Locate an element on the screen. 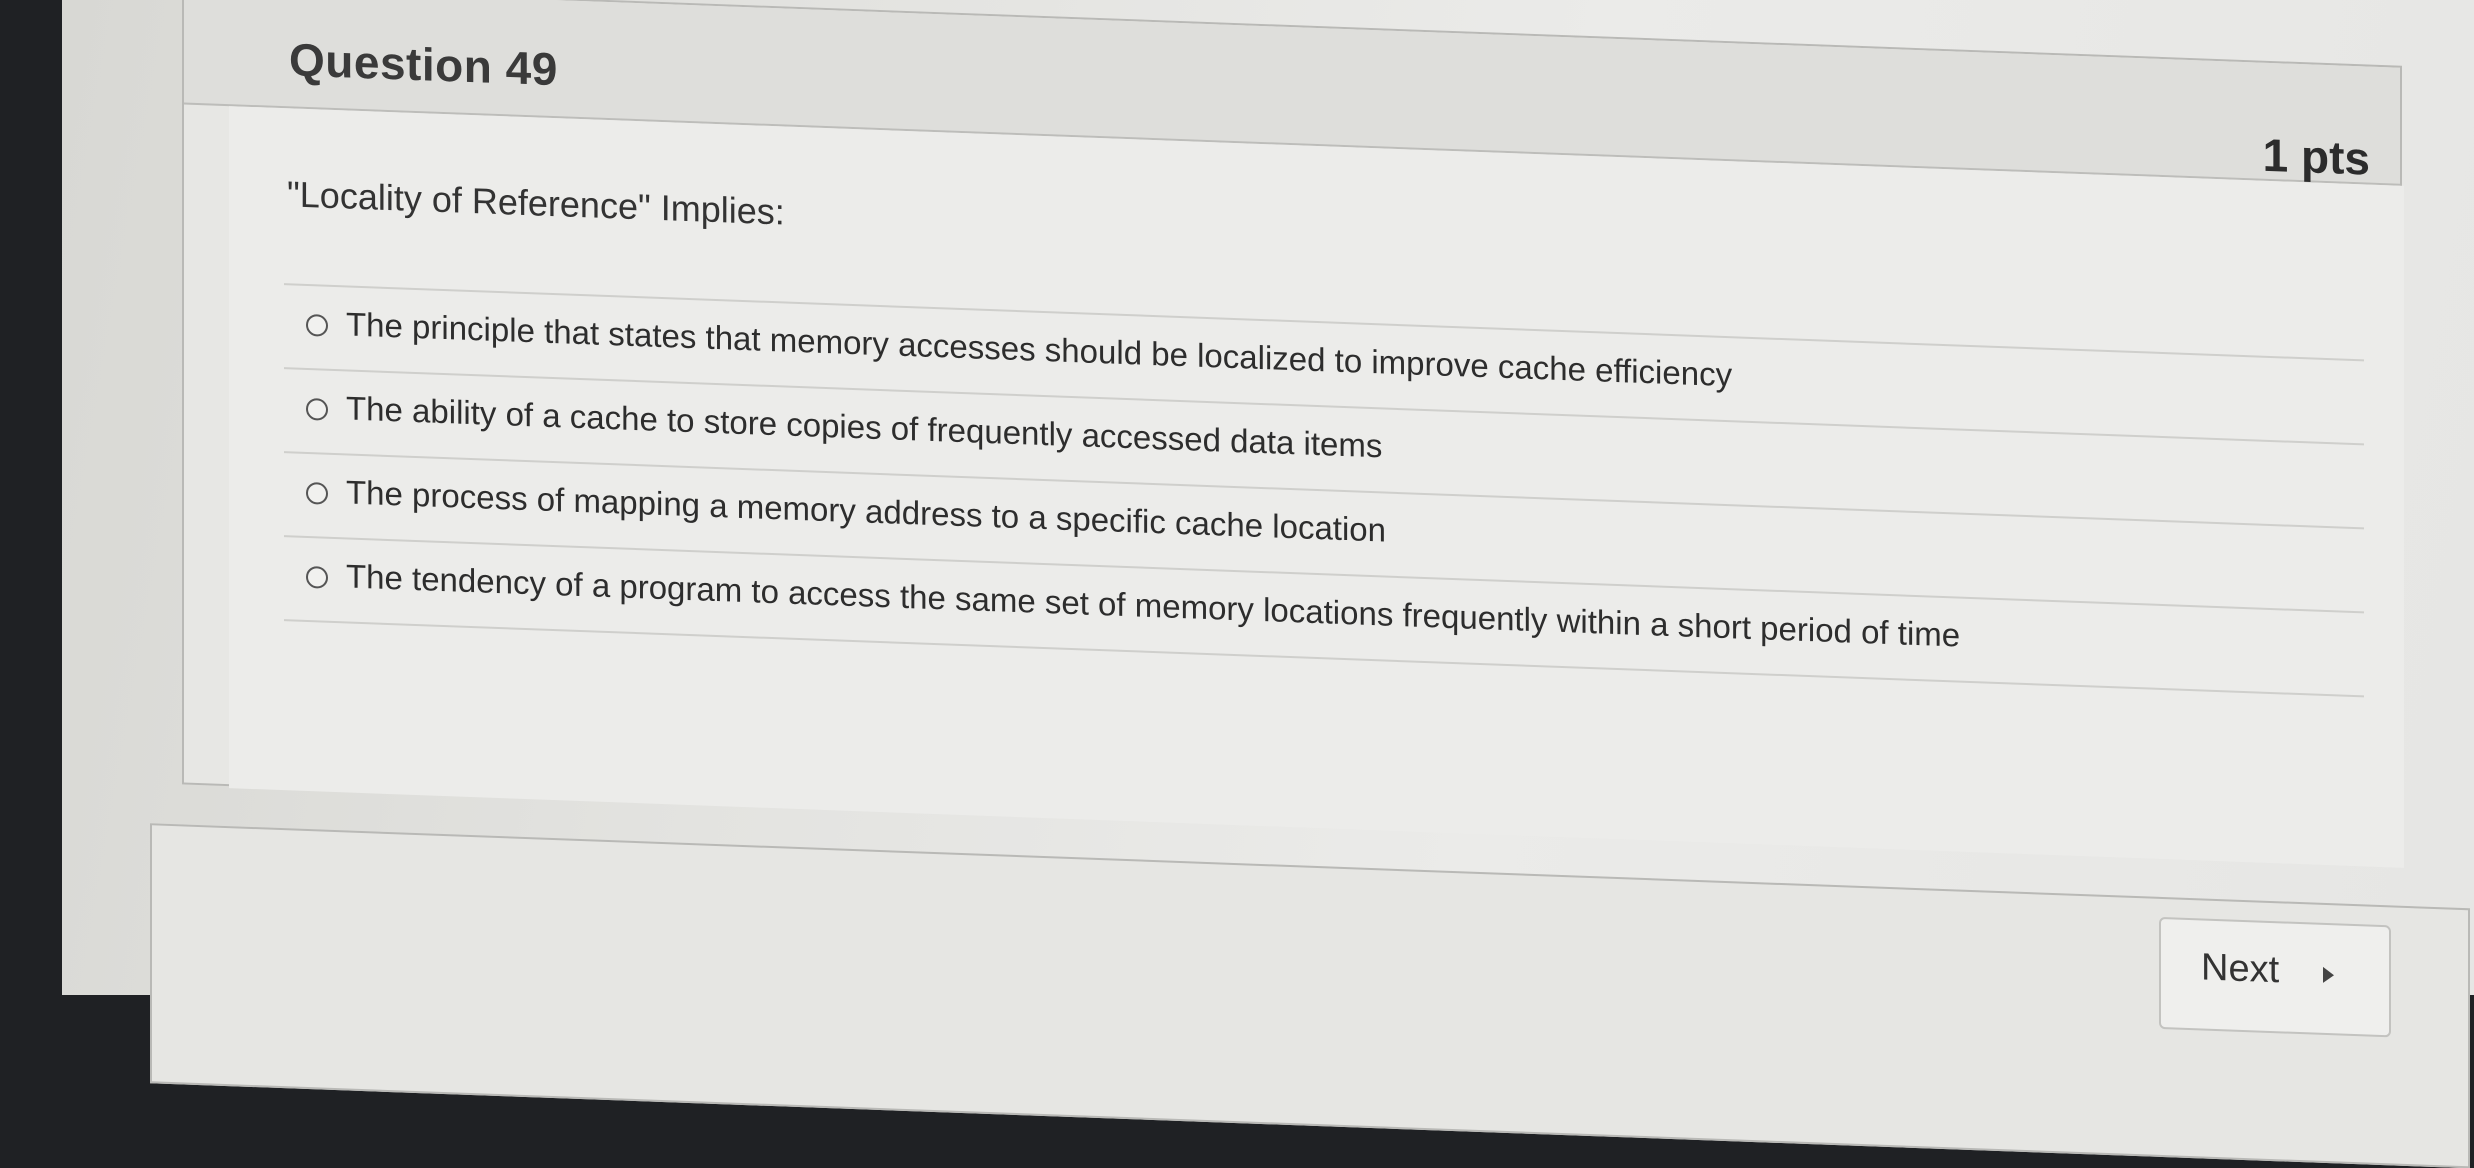 The image size is (2474, 1168). question-title: Question 49 is located at coordinates (423, 64).